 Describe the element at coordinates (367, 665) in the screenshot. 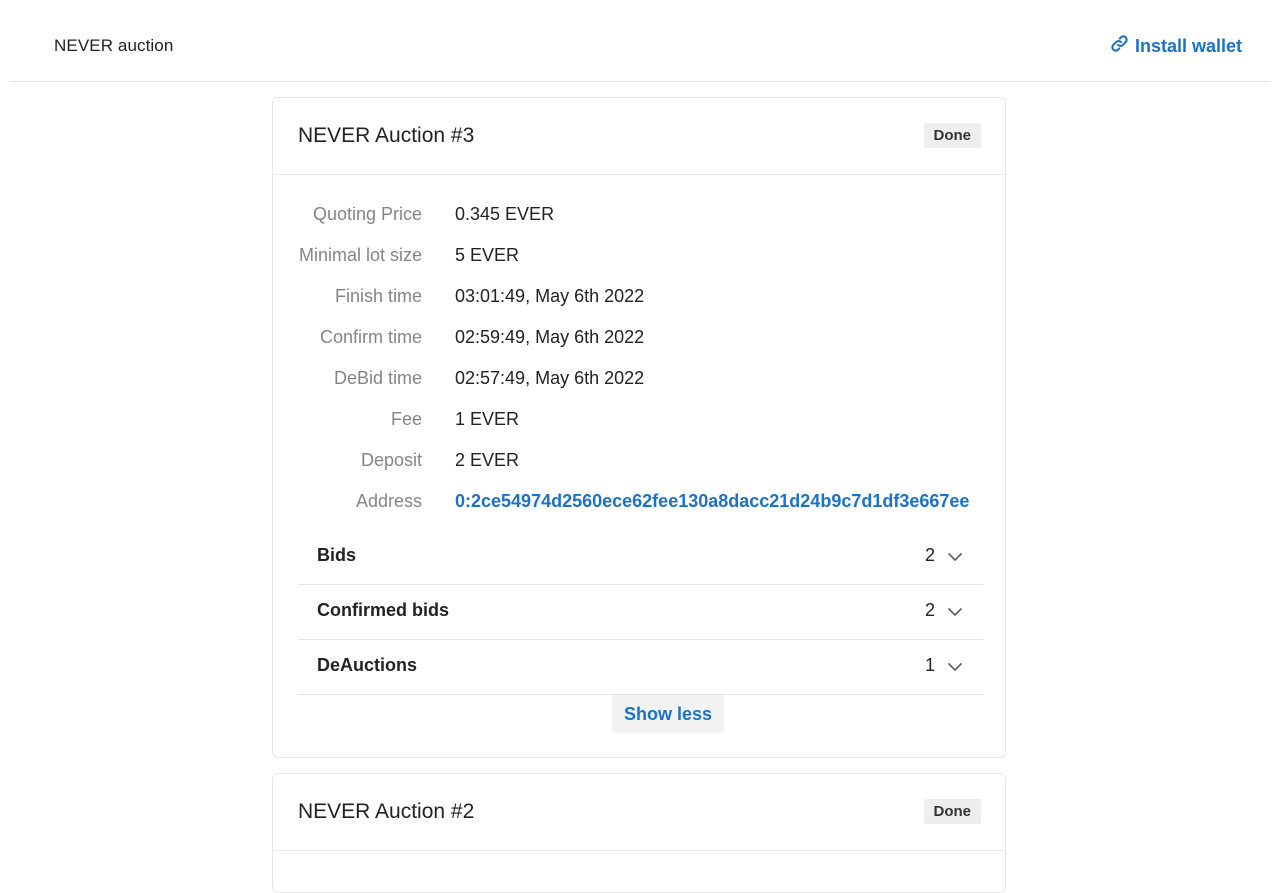

I see `accordion-label: DeAuctions` at that location.